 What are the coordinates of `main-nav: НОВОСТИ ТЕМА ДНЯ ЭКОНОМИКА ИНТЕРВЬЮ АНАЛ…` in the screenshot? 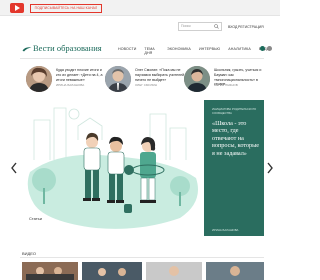 It's located at (199, 51).